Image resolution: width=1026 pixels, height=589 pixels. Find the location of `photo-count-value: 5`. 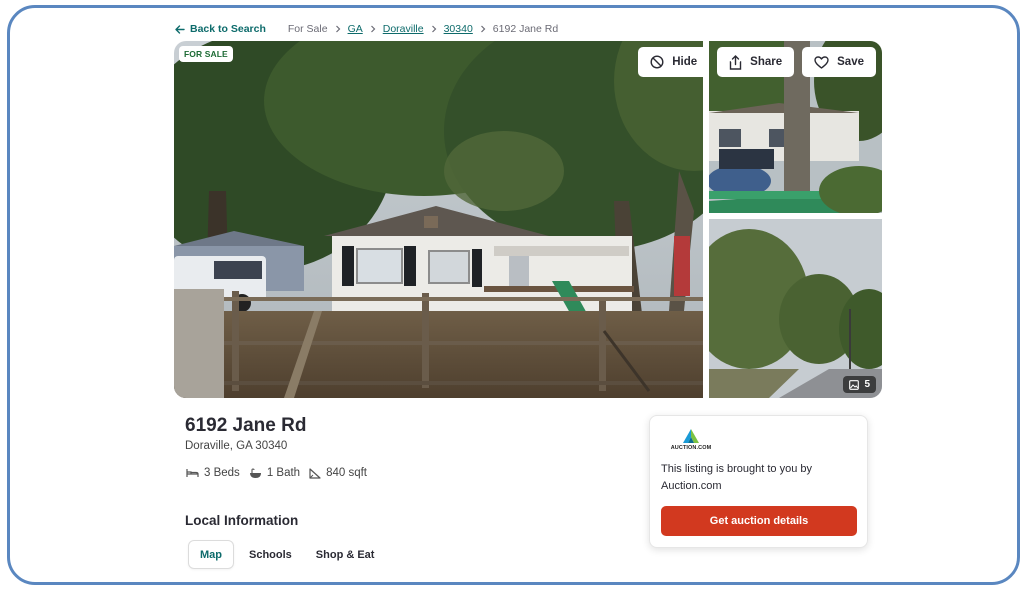

photo-count-value: 5 is located at coordinates (867, 384).